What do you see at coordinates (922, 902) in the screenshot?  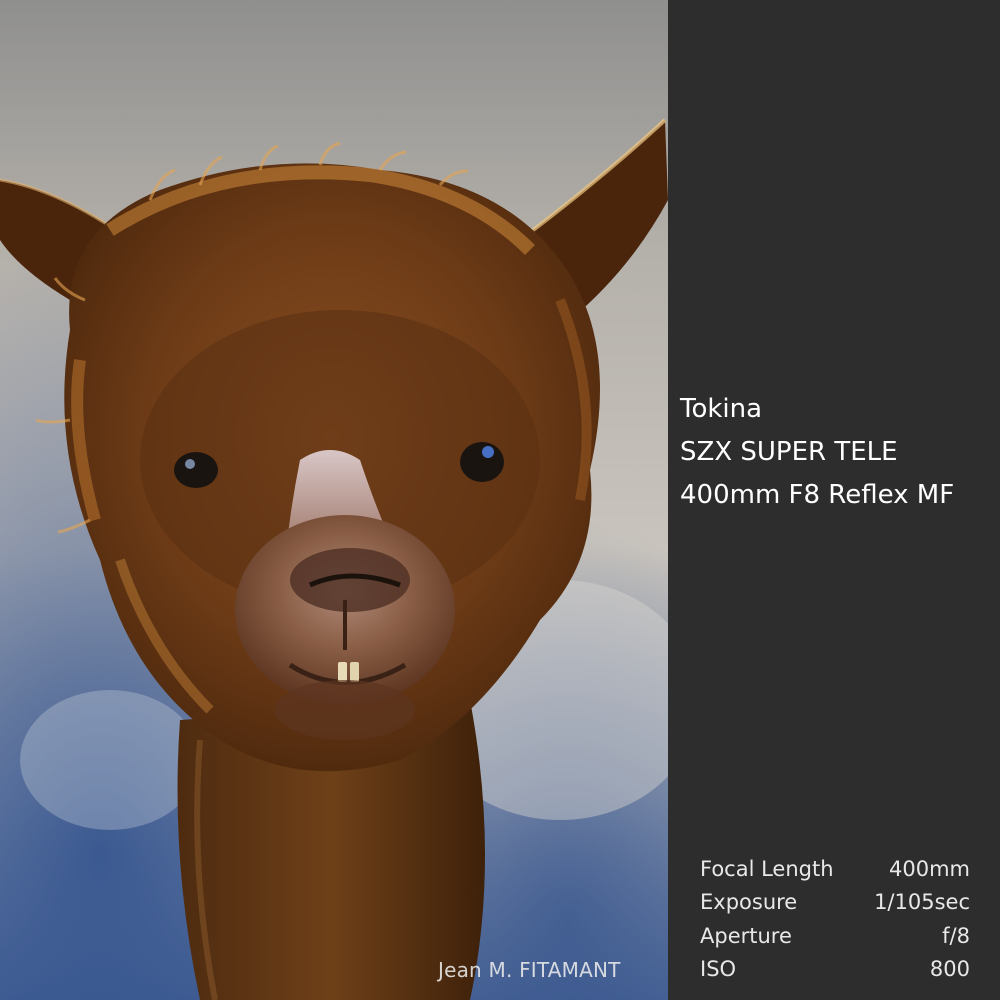 I see `exif-value: 1/105sec` at bounding box center [922, 902].